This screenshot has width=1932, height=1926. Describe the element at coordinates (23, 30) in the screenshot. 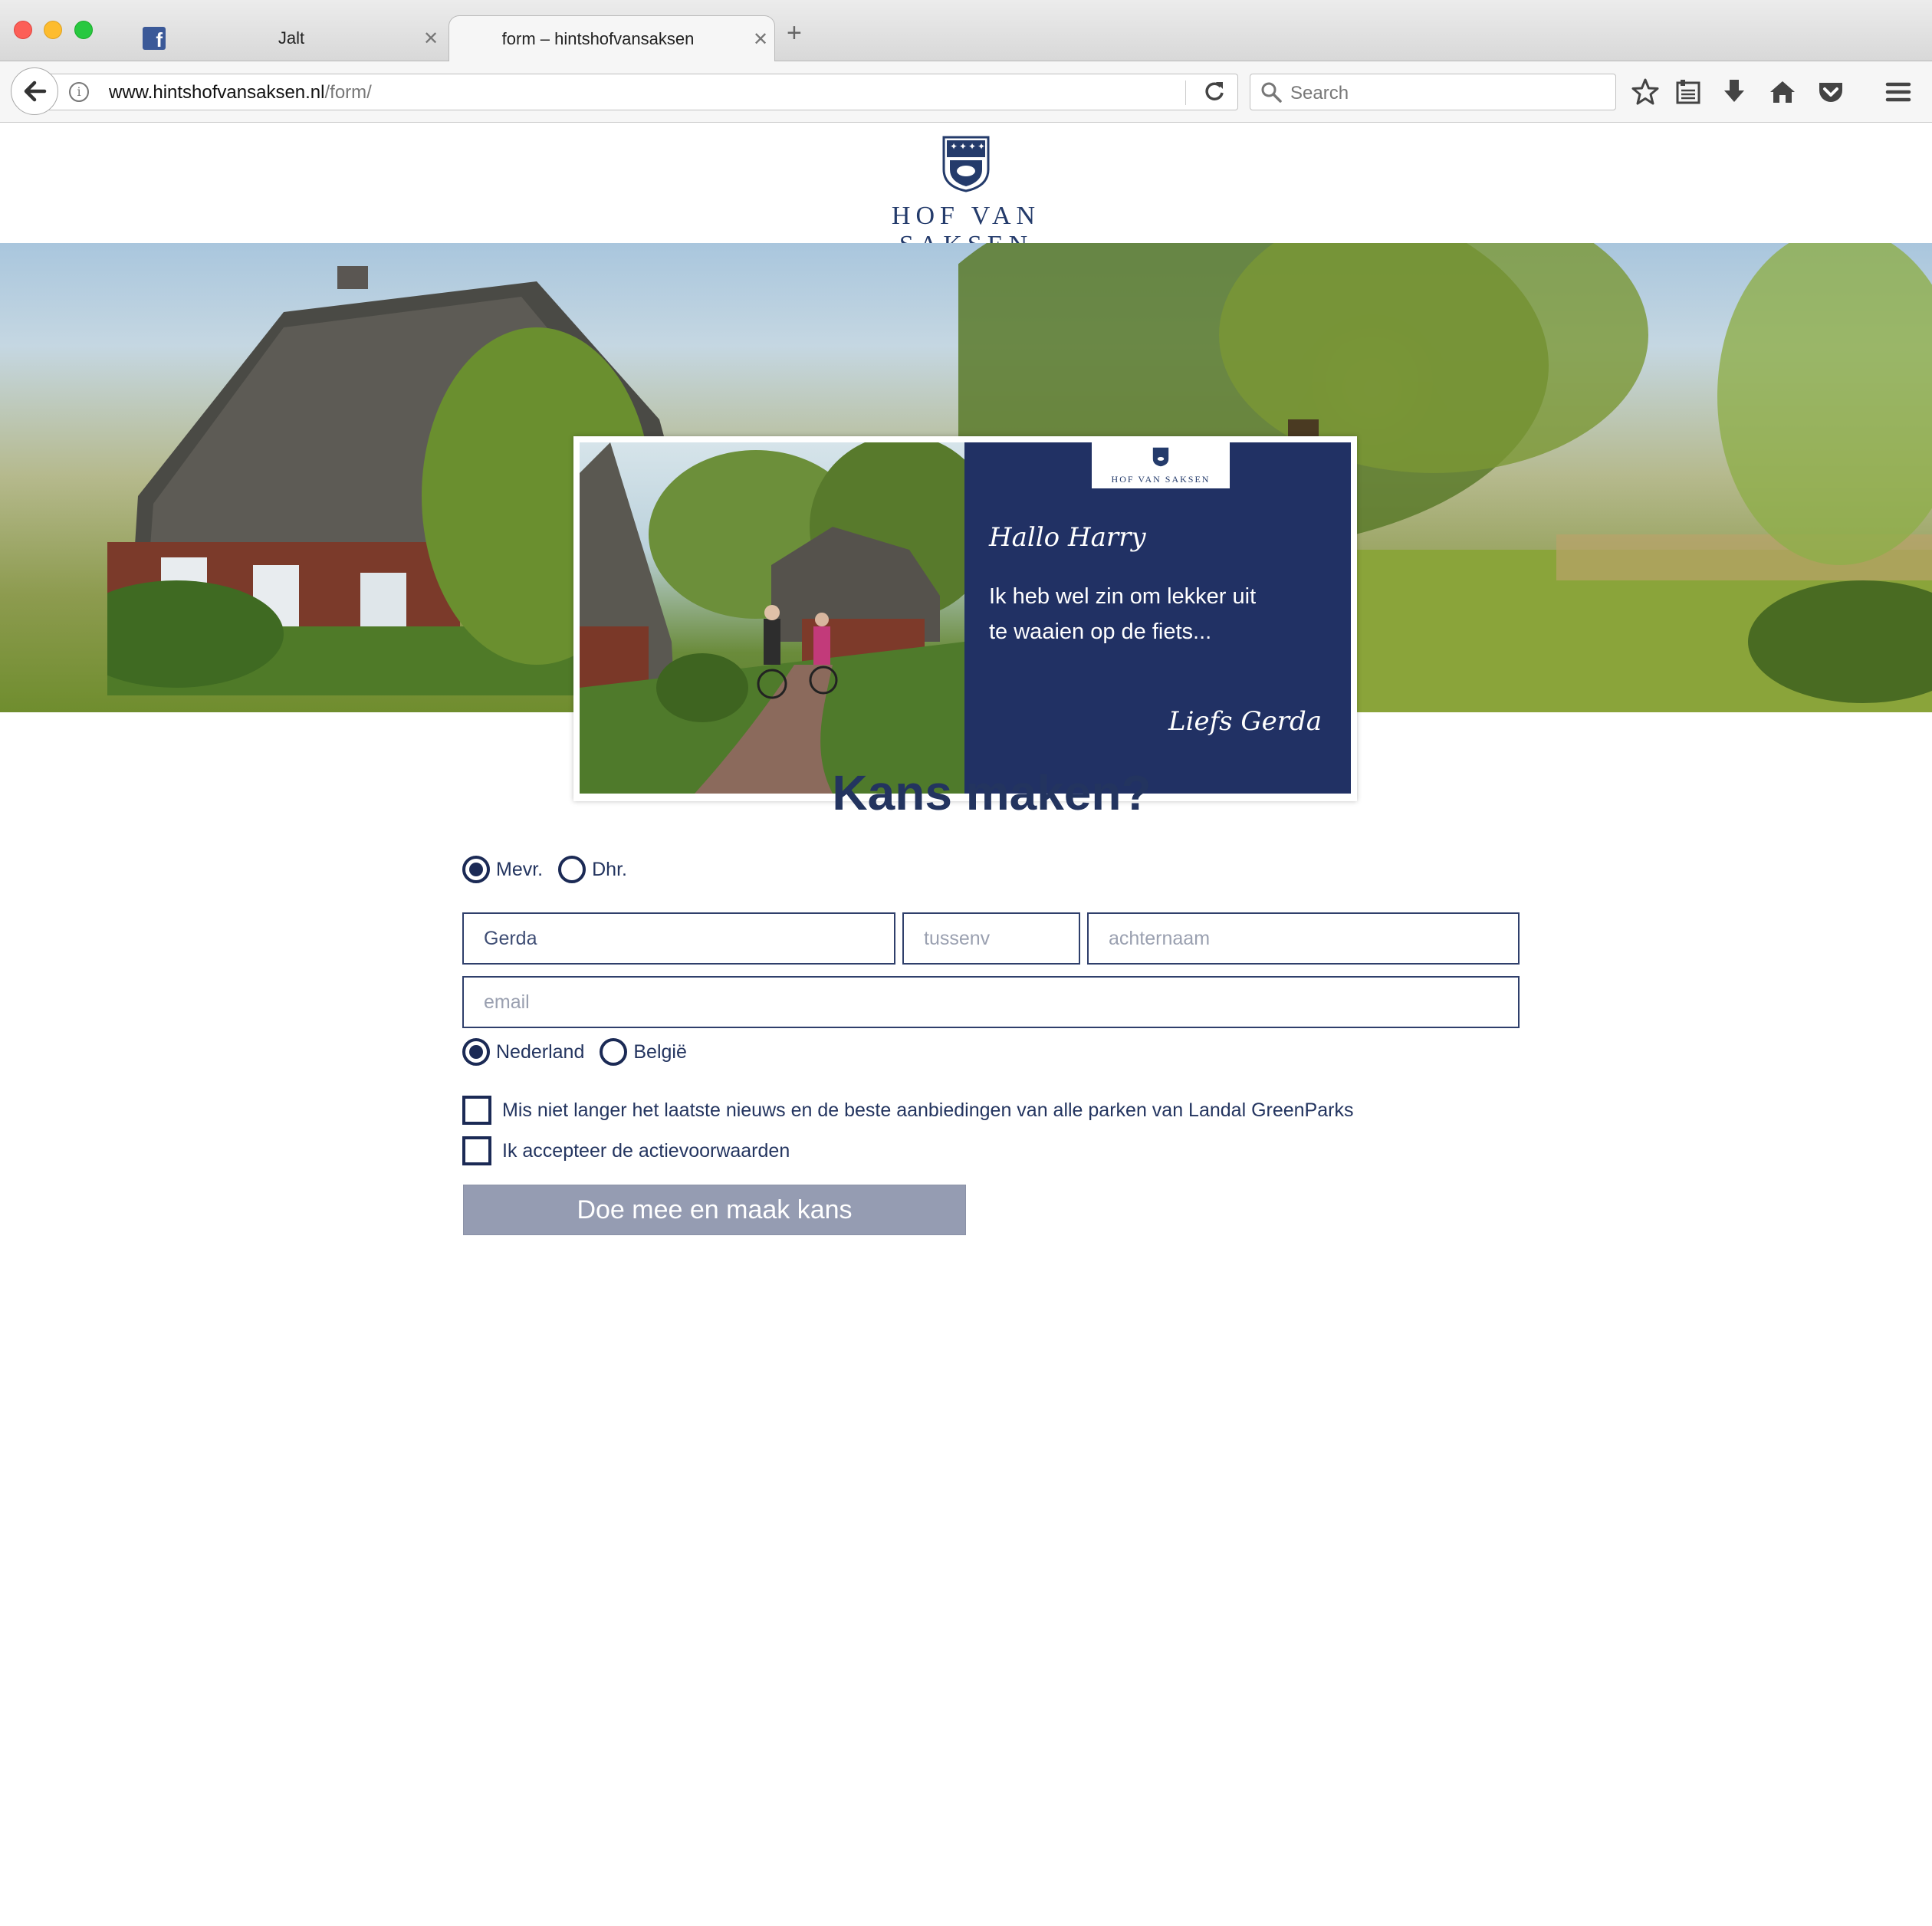

I see `close-window-button` at that location.